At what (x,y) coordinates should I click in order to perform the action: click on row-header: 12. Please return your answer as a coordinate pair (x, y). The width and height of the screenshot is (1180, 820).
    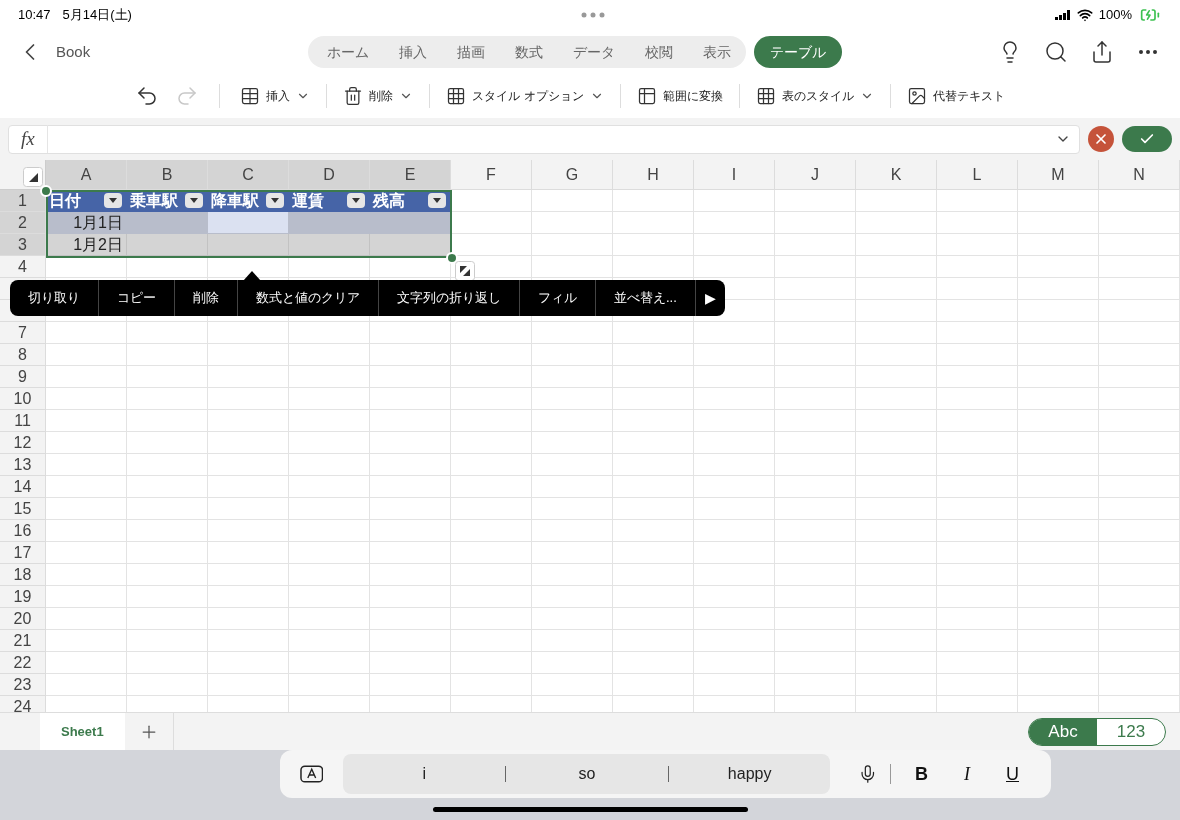
    Looking at the image, I should click on (23, 443).